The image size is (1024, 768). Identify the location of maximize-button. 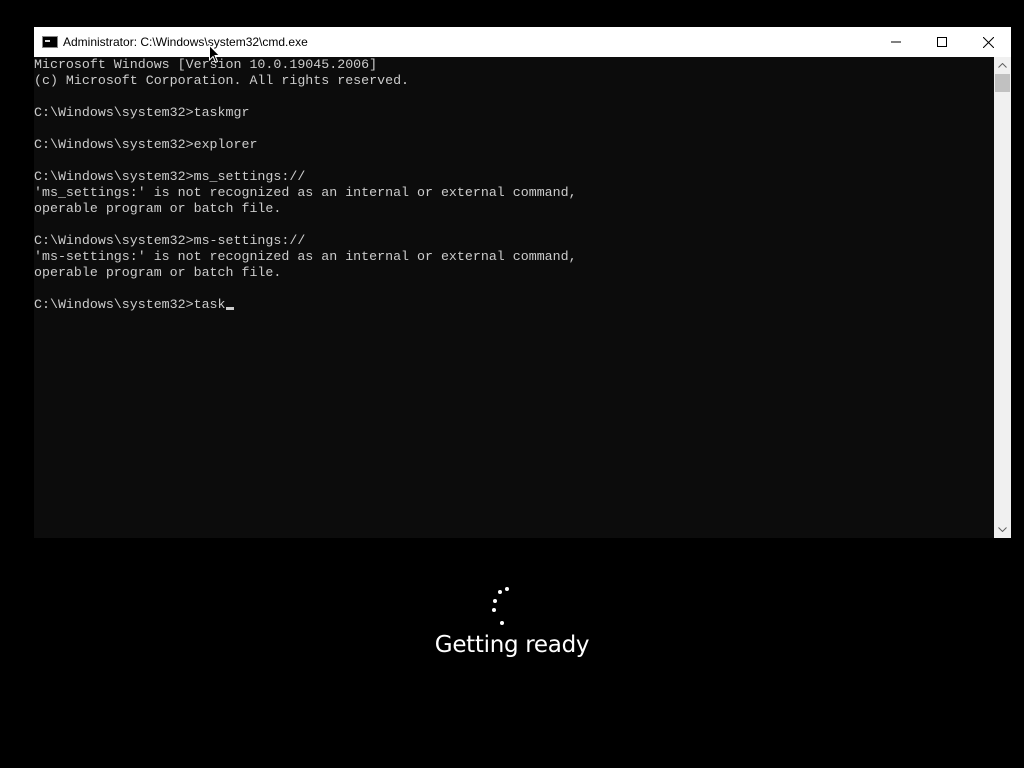
(942, 42).